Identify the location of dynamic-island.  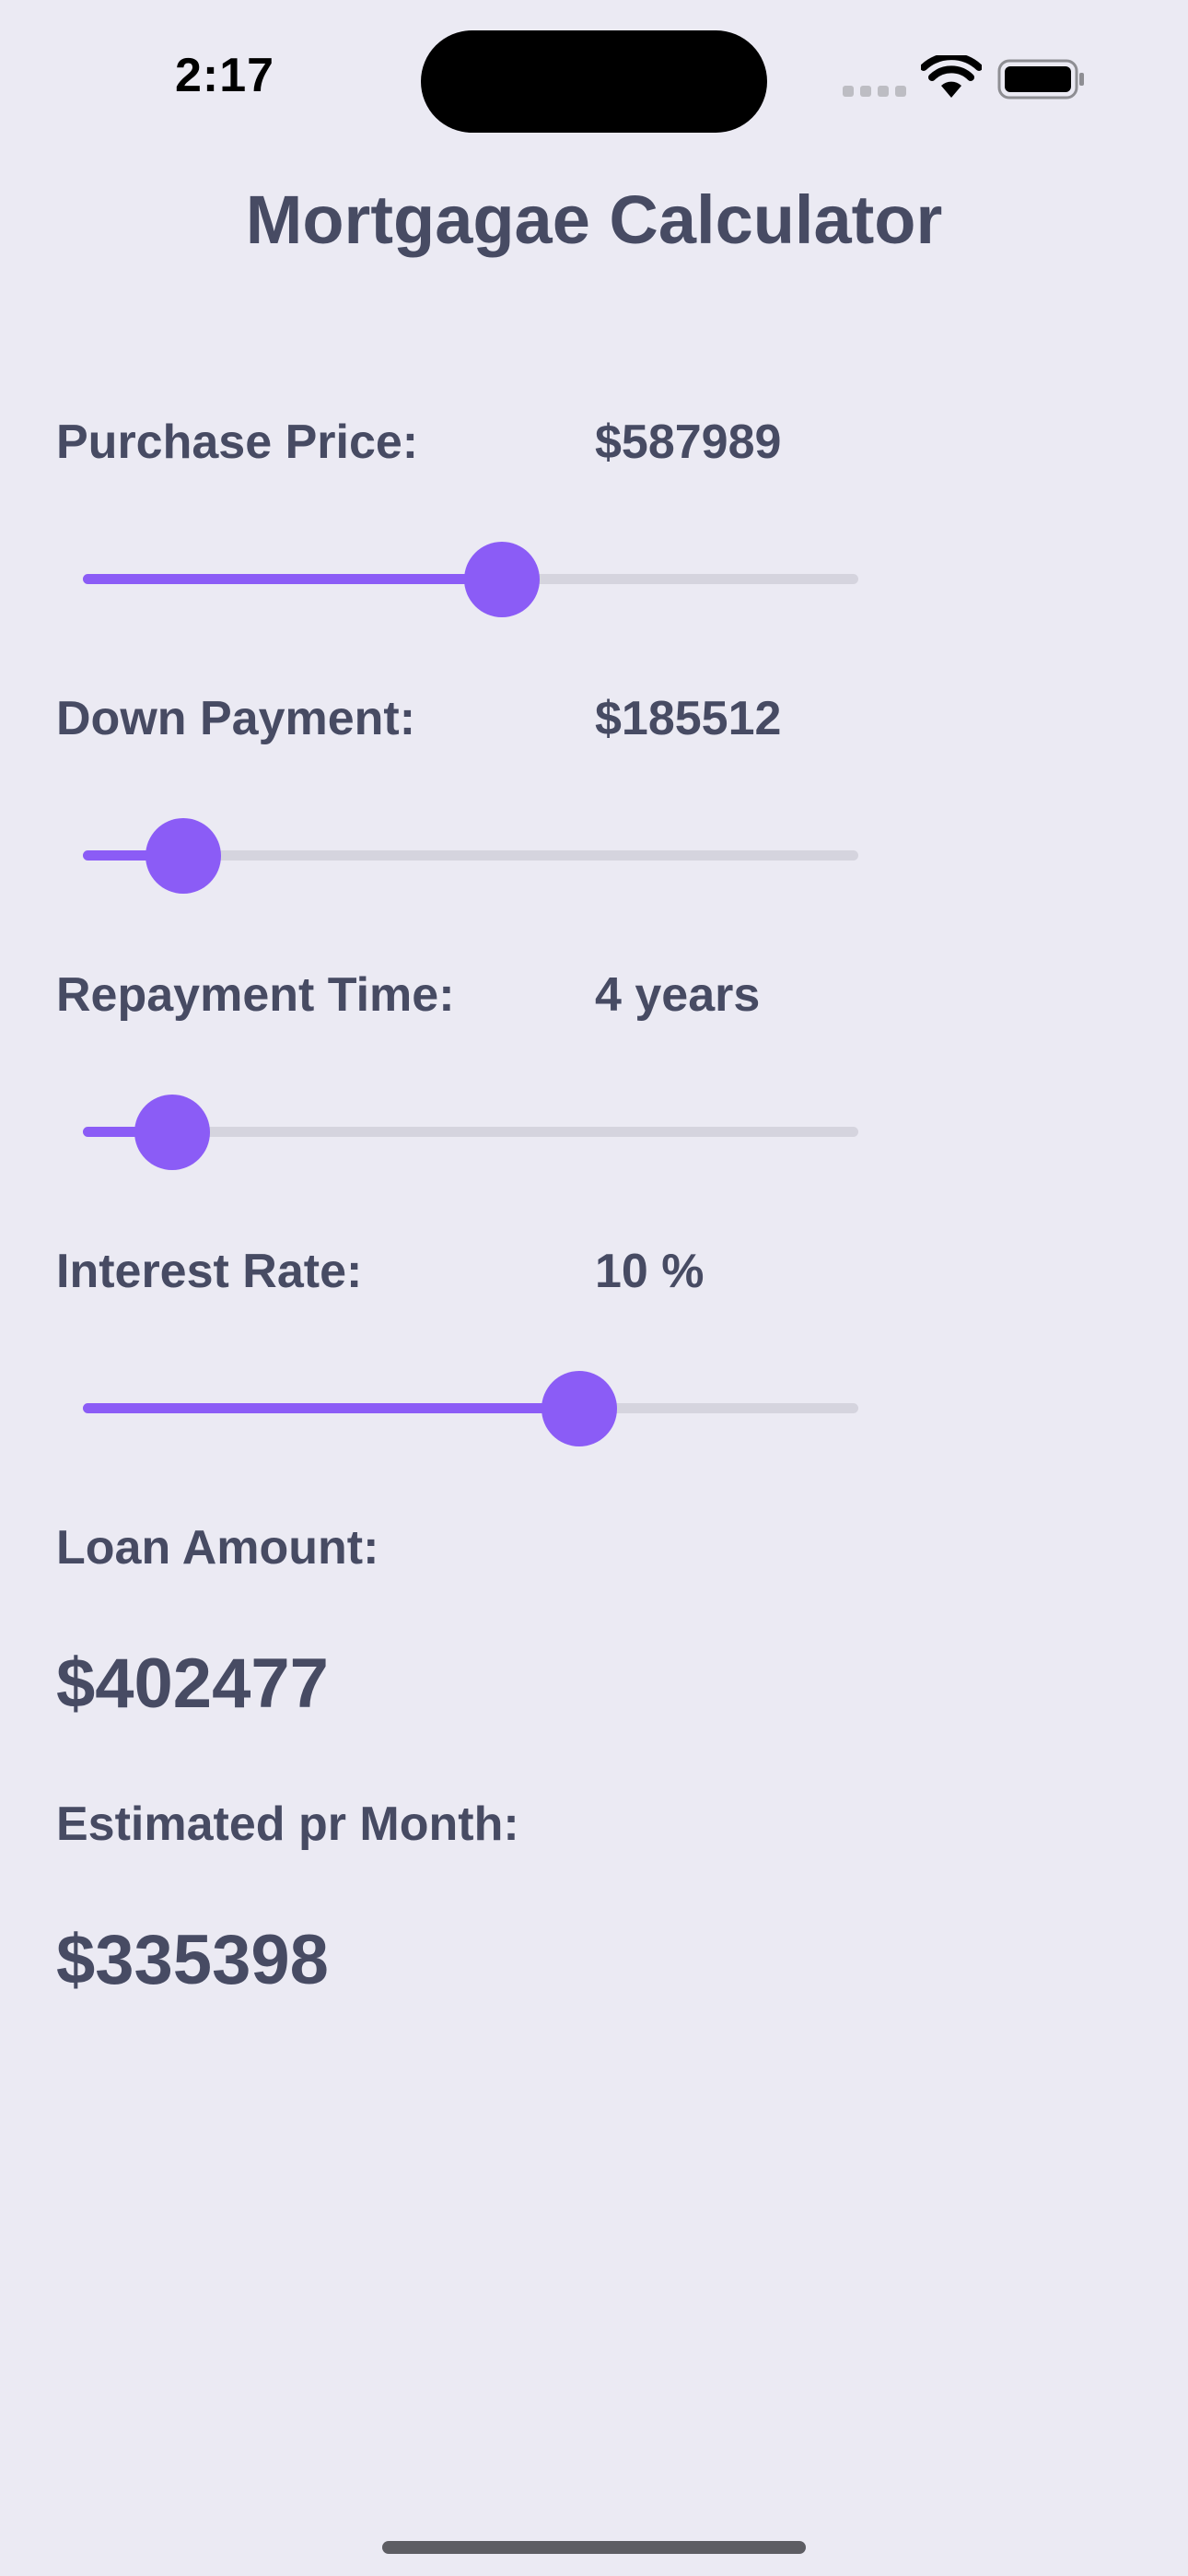
(594, 81).